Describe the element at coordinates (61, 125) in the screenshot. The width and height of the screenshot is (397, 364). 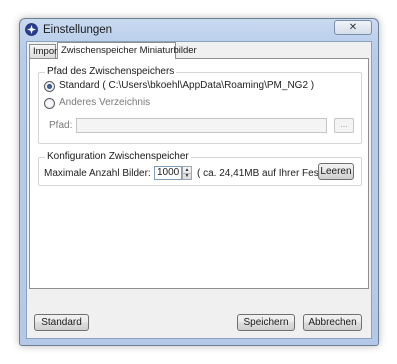
I see `path-label: Pfad:` at that location.